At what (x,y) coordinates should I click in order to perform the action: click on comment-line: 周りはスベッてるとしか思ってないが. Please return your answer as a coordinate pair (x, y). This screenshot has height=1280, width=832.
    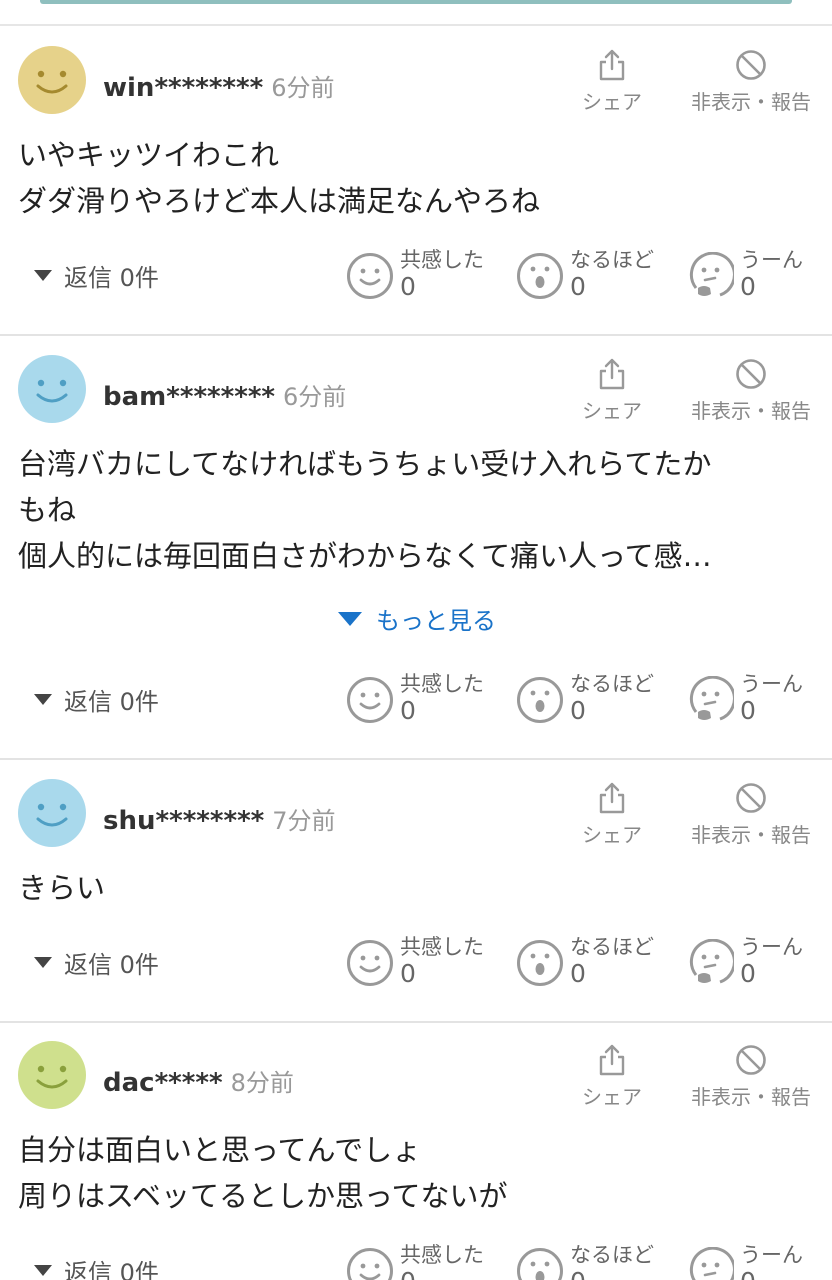
    Looking at the image, I should click on (263, 1196).